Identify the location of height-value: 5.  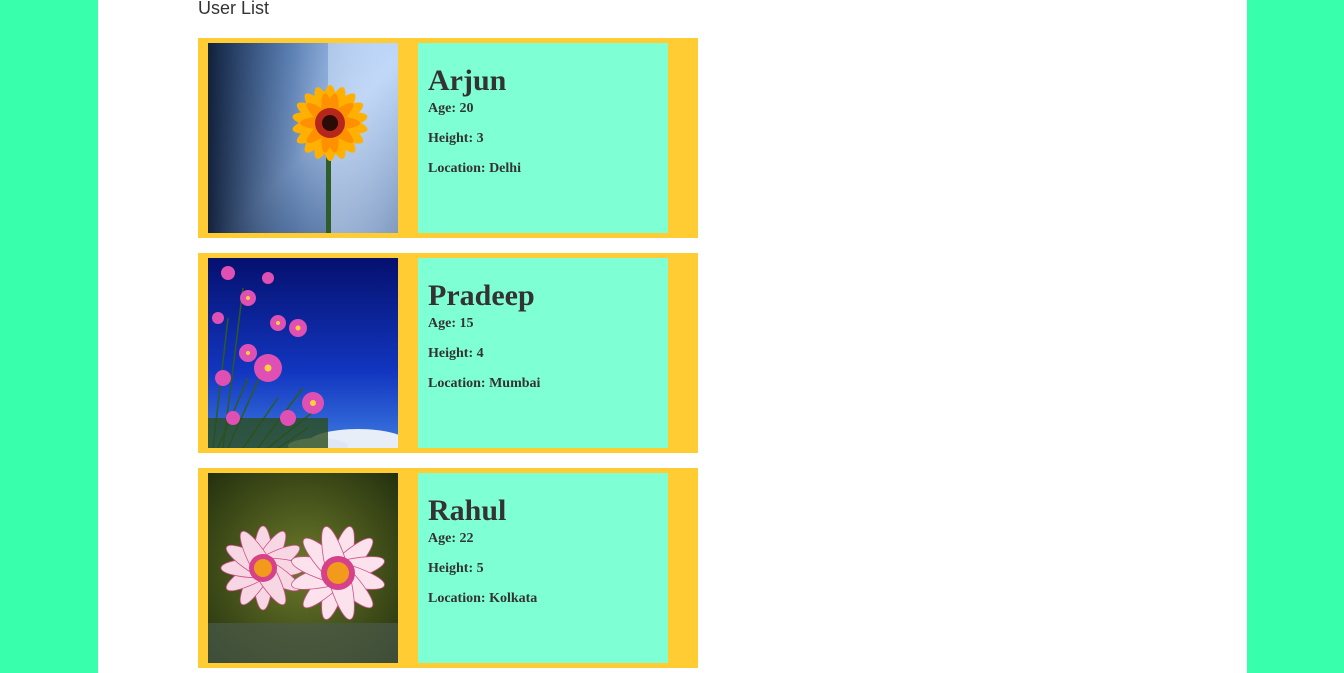
(480, 568).